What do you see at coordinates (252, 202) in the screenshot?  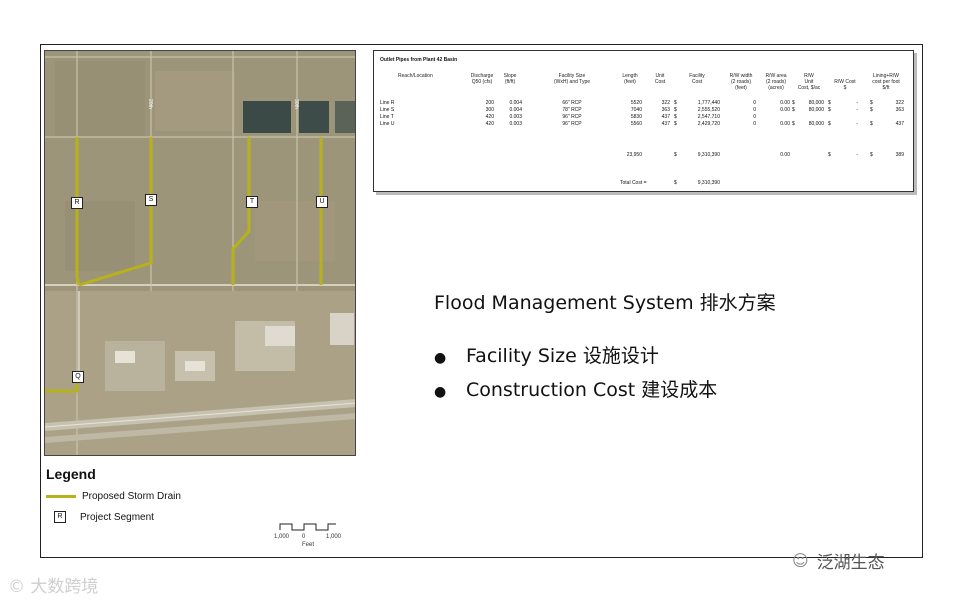 I see `segment-label-t: T` at bounding box center [252, 202].